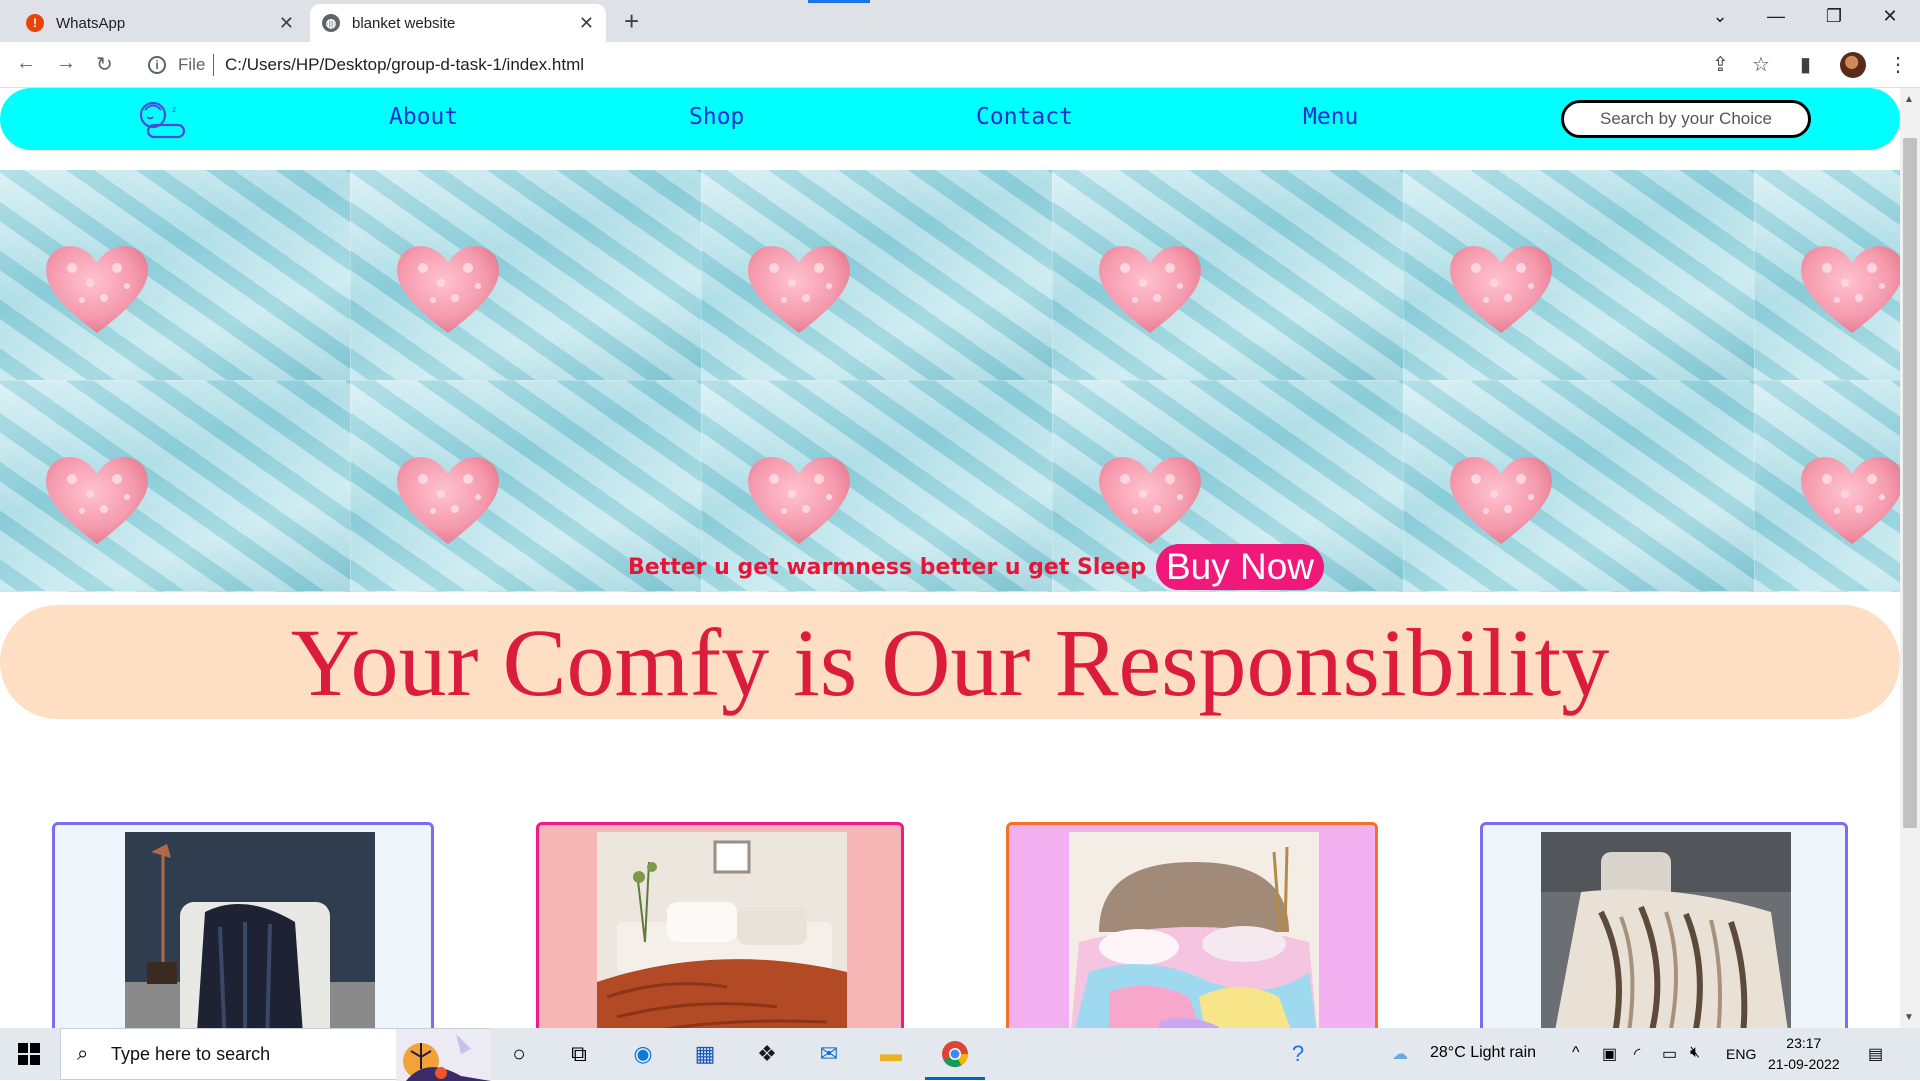 This screenshot has height=1081, width=1920. Describe the element at coordinates (1695, 1053) in the screenshot. I see `volume-muted-icon: 🔇︎` at that location.